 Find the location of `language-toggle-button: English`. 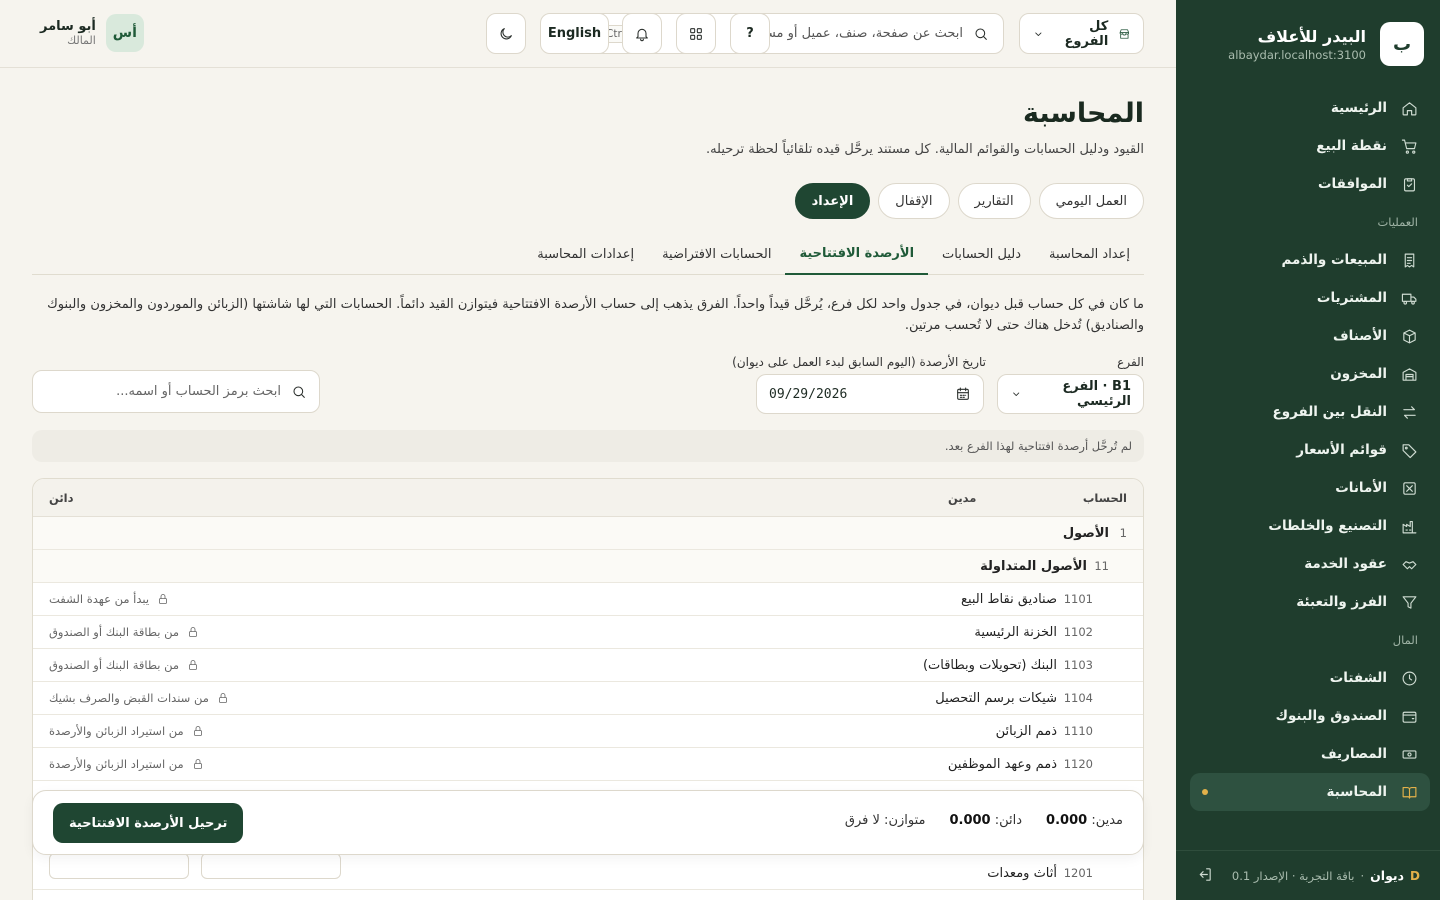

language-toggle-button: English is located at coordinates (574, 33).